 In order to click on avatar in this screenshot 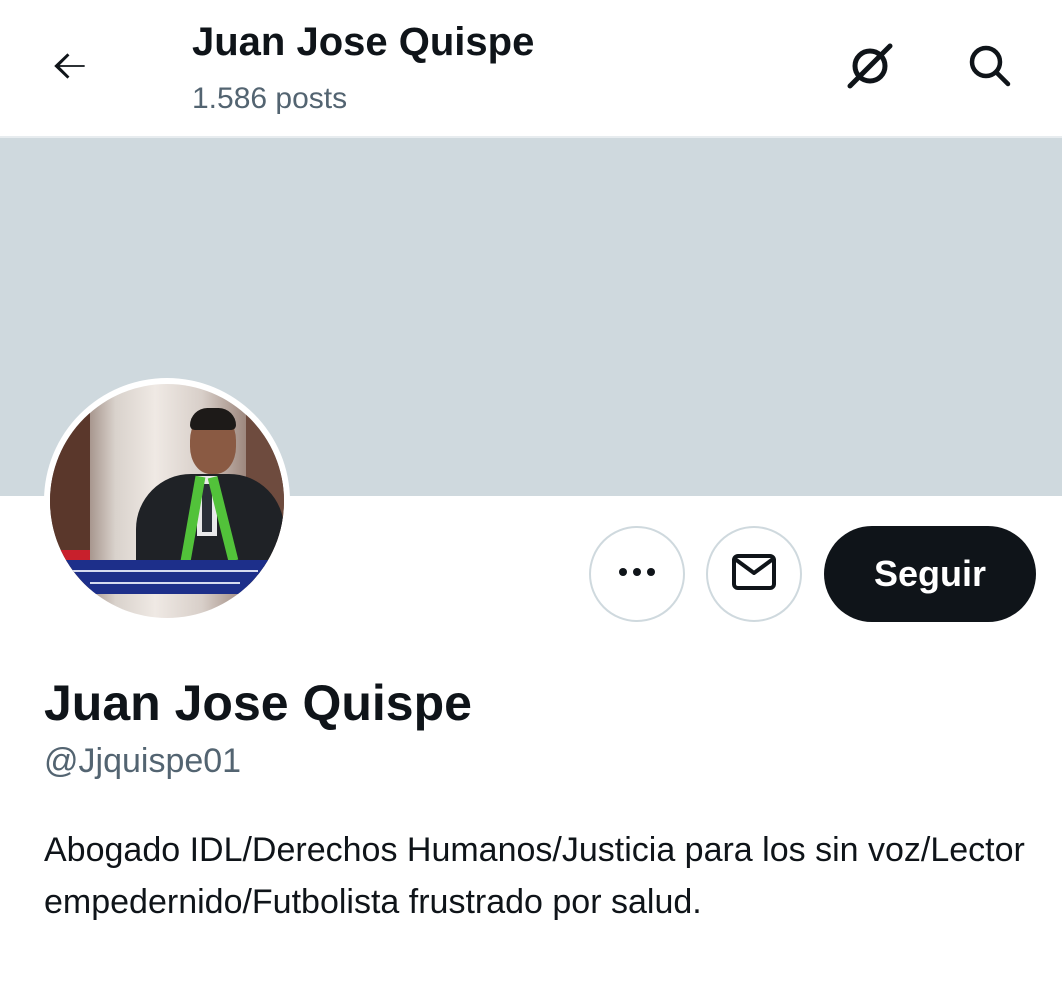, I will do `click(167, 501)`.